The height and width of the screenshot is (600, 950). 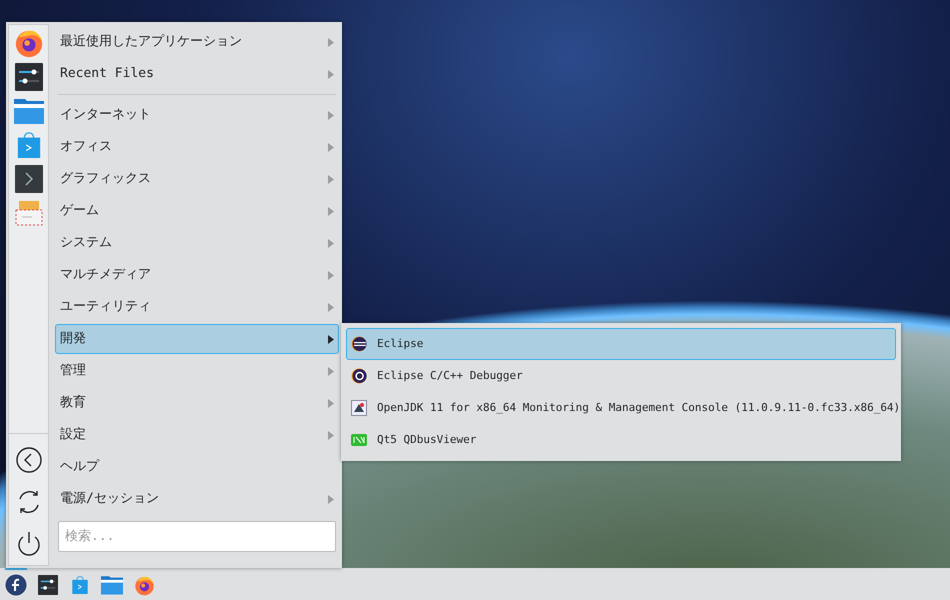 What do you see at coordinates (197, 179) in the screenshot?
I see `menu-item: グラフィックス` at bounding box center [197, 179].